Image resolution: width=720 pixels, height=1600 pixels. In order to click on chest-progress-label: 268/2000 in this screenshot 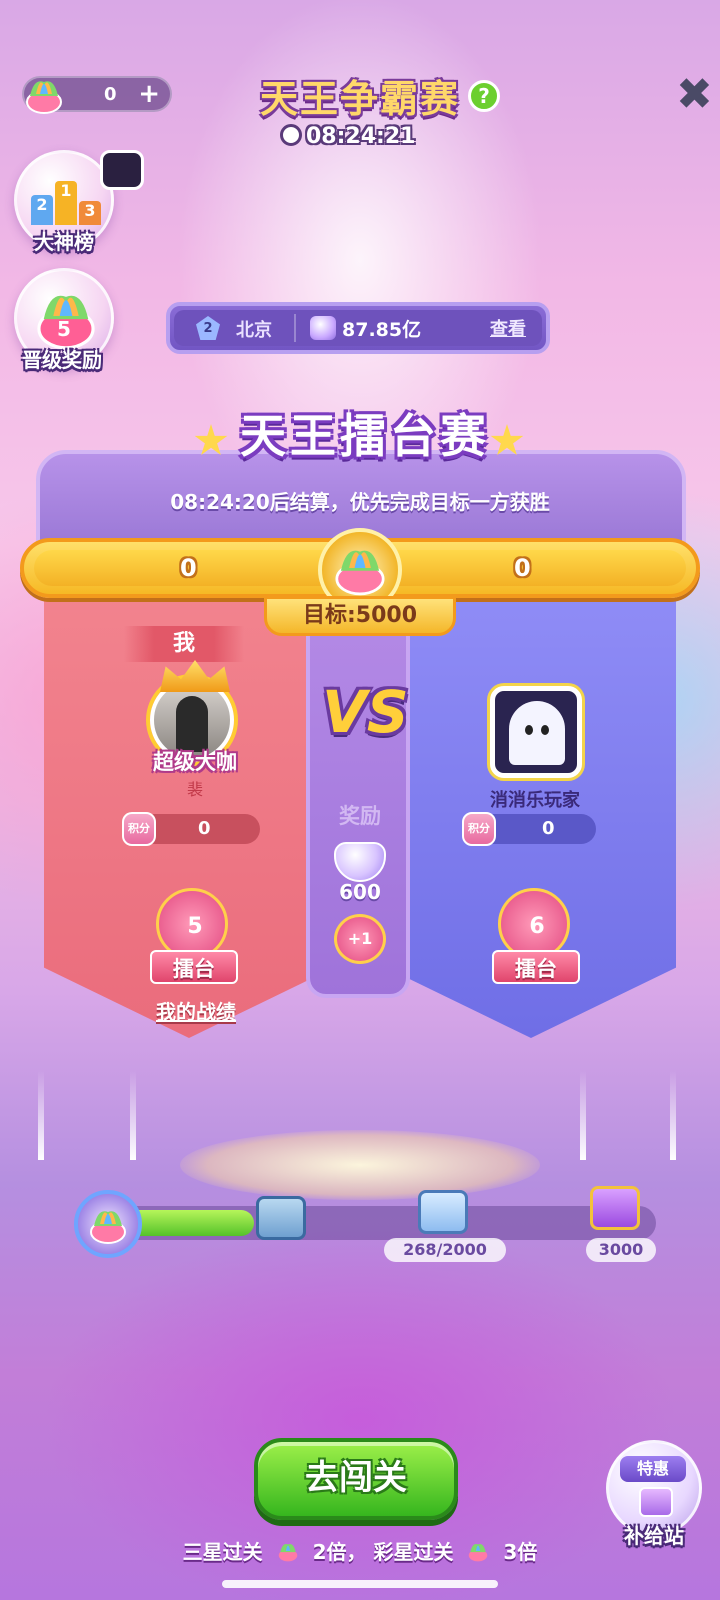, I will do `click(445, 1250)`.